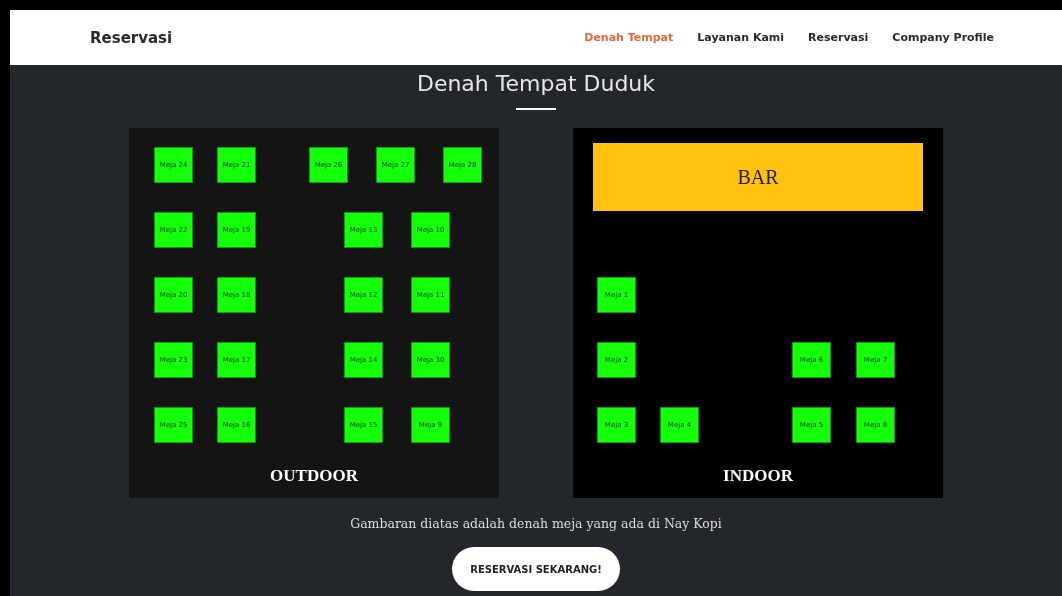 The width and height of the screenshot is (1062, 596). I want to click on section-heading: Denah Tempat Duduk, so click(536, 83).